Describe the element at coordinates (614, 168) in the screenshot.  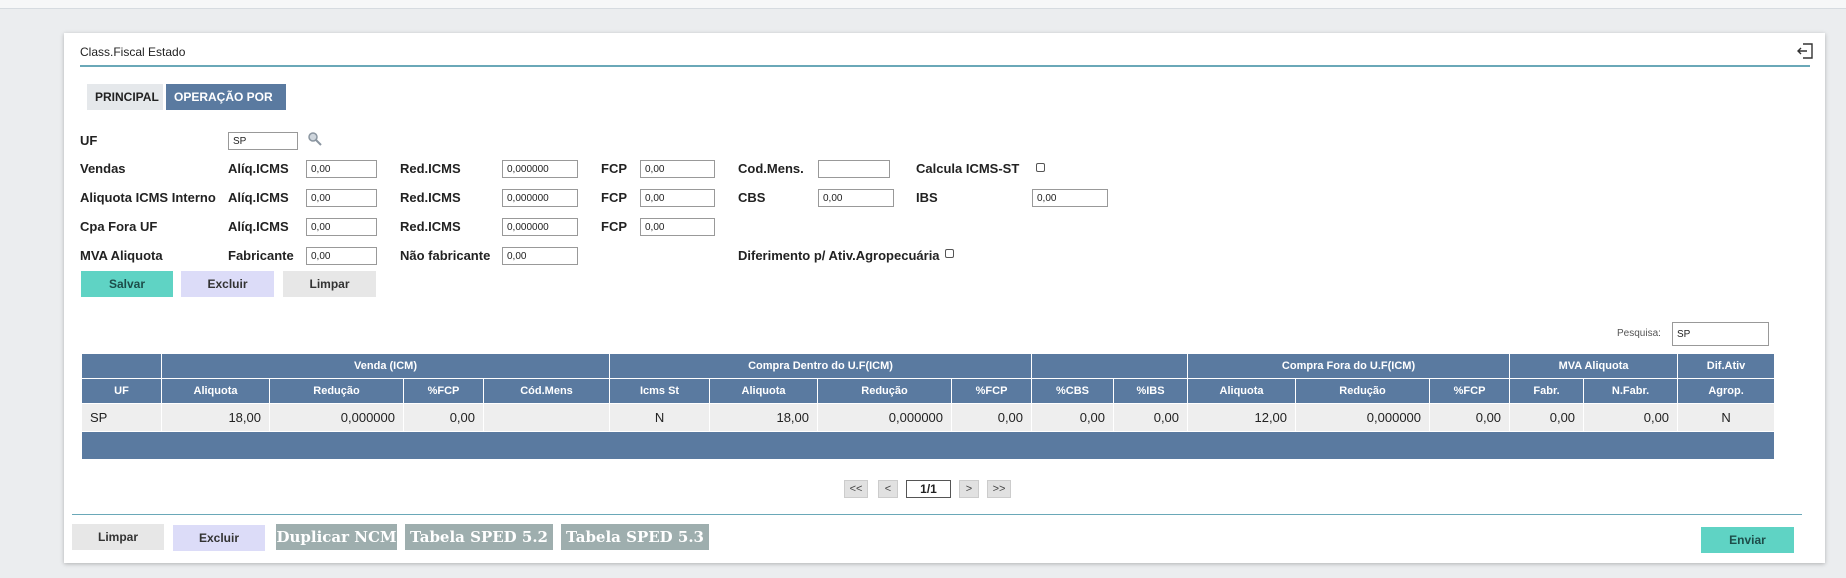
I see `vendas-fcp-label: FCP` at that location.